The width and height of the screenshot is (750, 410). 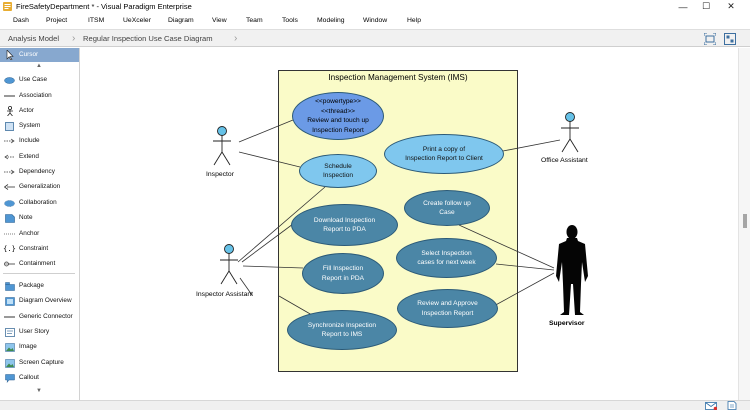 What do you see at coordinates (564, 160) in the screenshot?
I see `actor-label-office-assistant: Office Assistant` at bounding box center [564, 160].